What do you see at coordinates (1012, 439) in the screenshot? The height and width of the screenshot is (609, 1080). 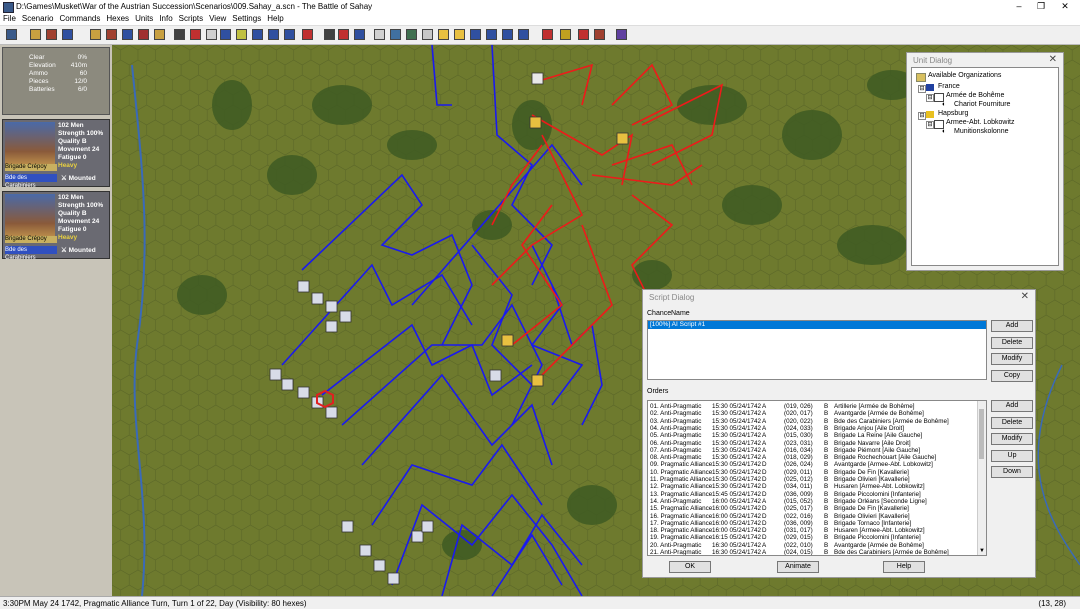 I see `order-modify-button: Modify` at bounding box center [1012, 439].